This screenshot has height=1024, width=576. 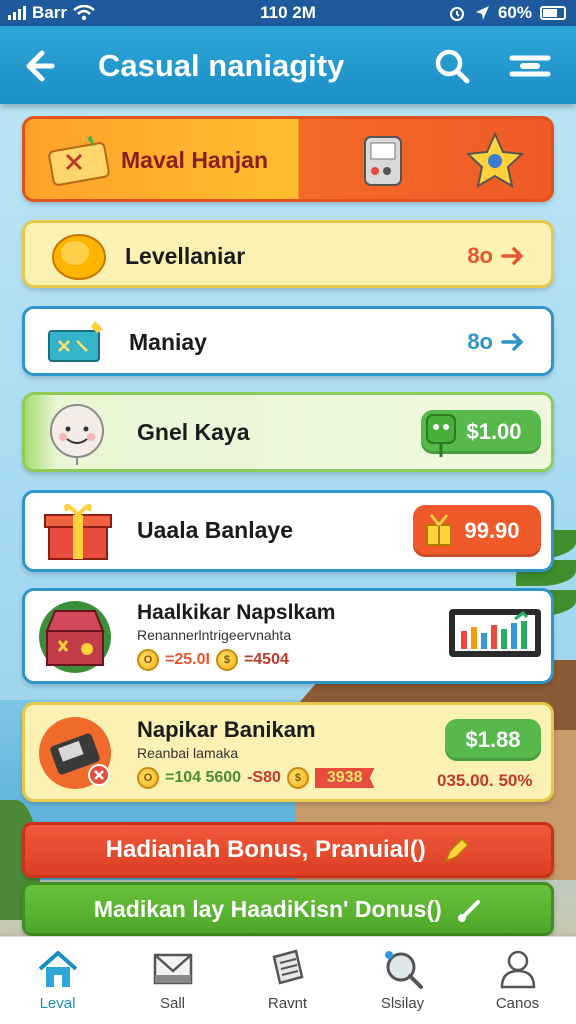 What do you see at coordinates (288, 432) in the screenshot?
I see `offer-card-1: Gnel Kaya $1.00` at bounding box center [288, 432].